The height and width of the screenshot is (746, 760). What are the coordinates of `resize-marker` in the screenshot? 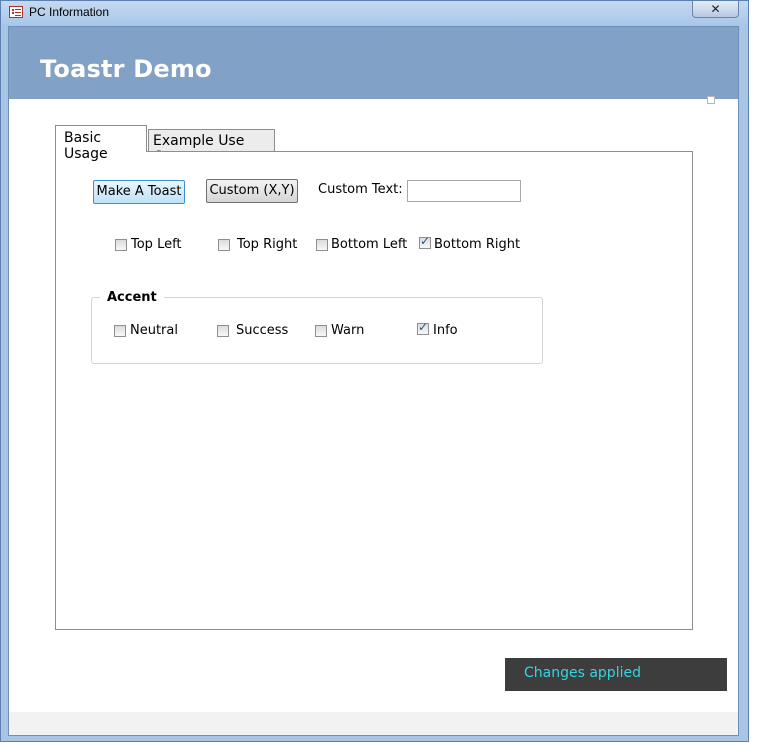 It's located at (711, 100).